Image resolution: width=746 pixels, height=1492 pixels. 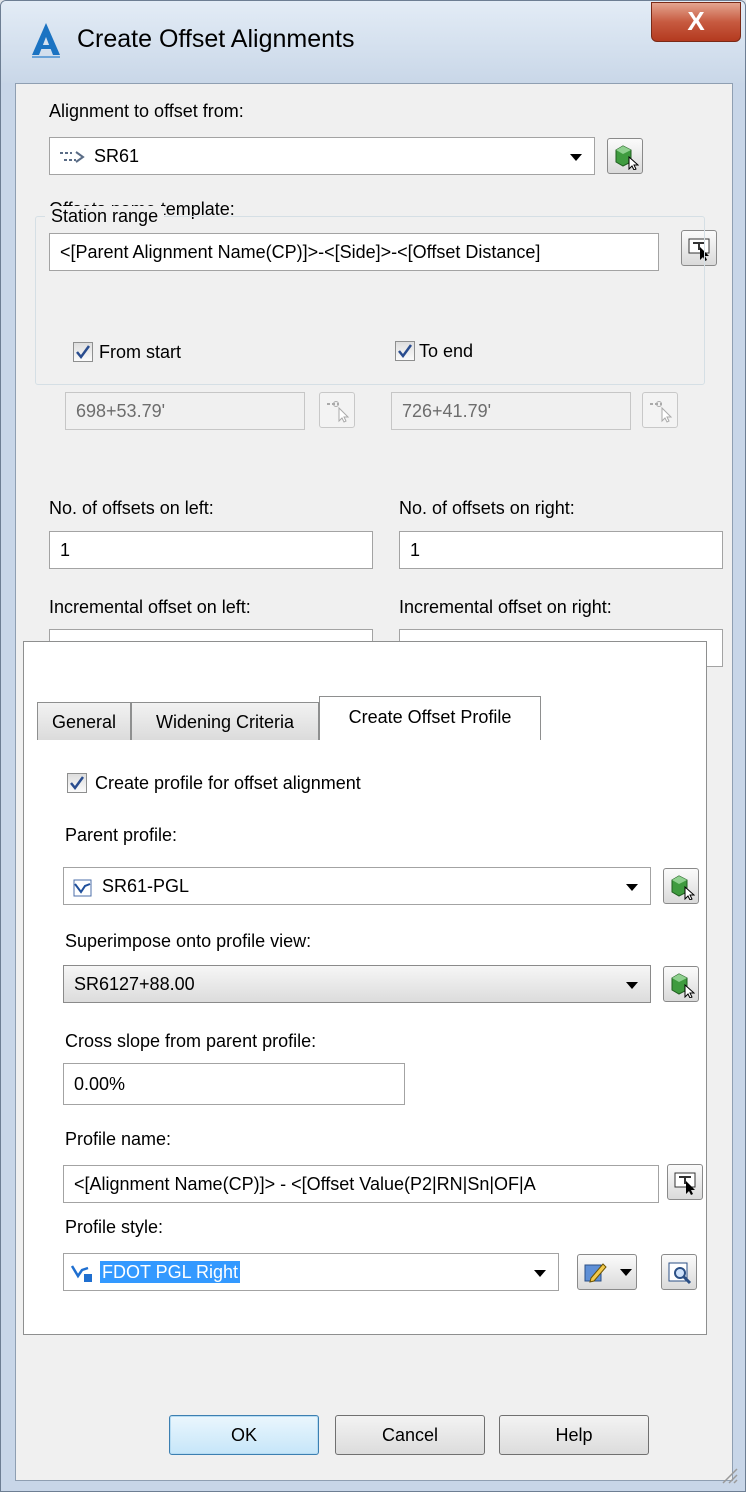 I want to click on superimpose-label: Superimpose onto profile view:, so click(x=188, y=941).